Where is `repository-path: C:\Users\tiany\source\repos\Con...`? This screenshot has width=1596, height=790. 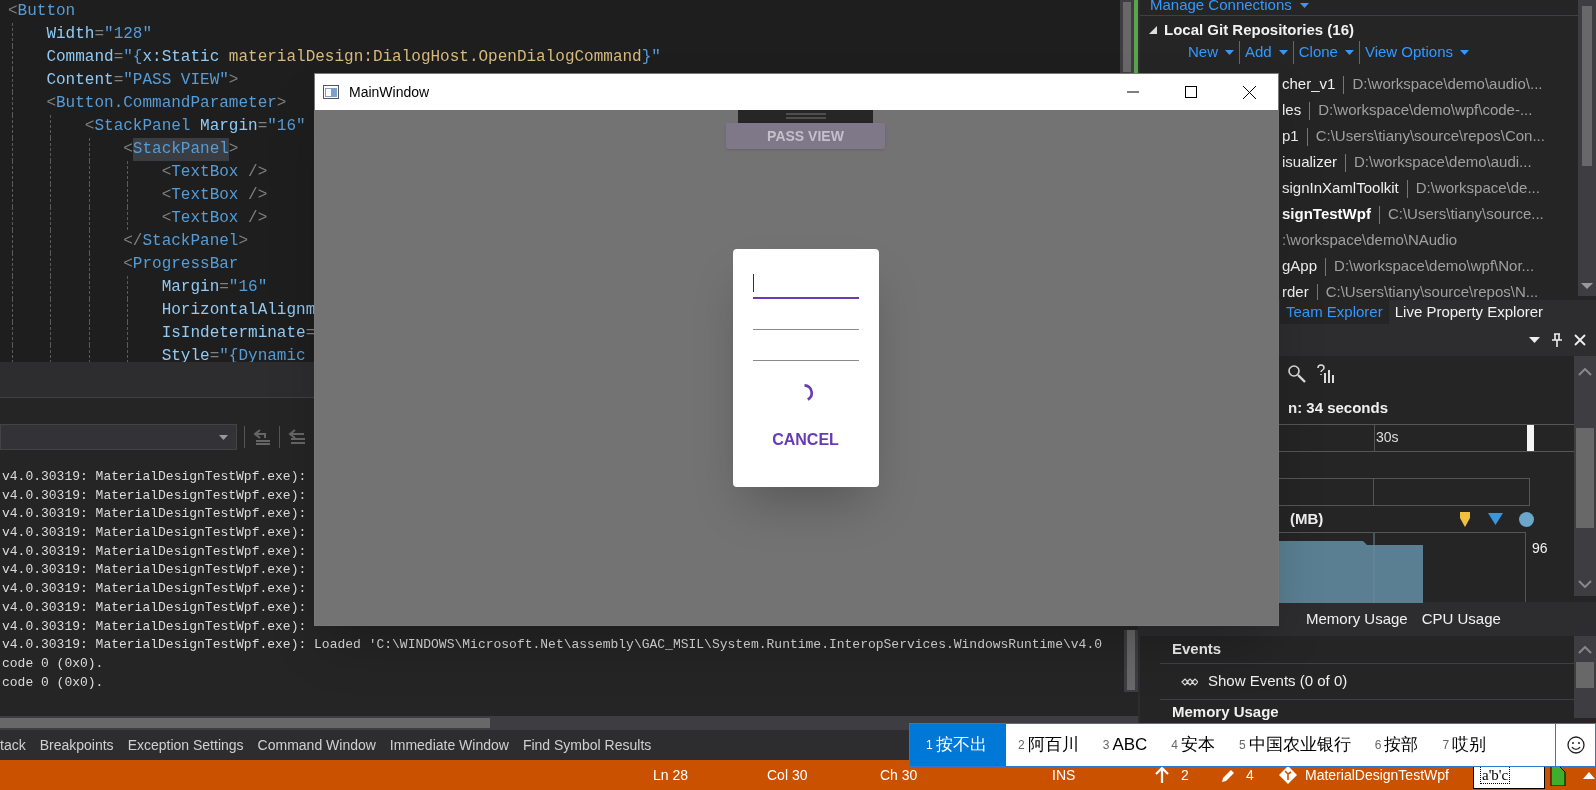 repository-path: C:\Users\tiany\source\repos\Con... is located at coordinates (1430, 136).